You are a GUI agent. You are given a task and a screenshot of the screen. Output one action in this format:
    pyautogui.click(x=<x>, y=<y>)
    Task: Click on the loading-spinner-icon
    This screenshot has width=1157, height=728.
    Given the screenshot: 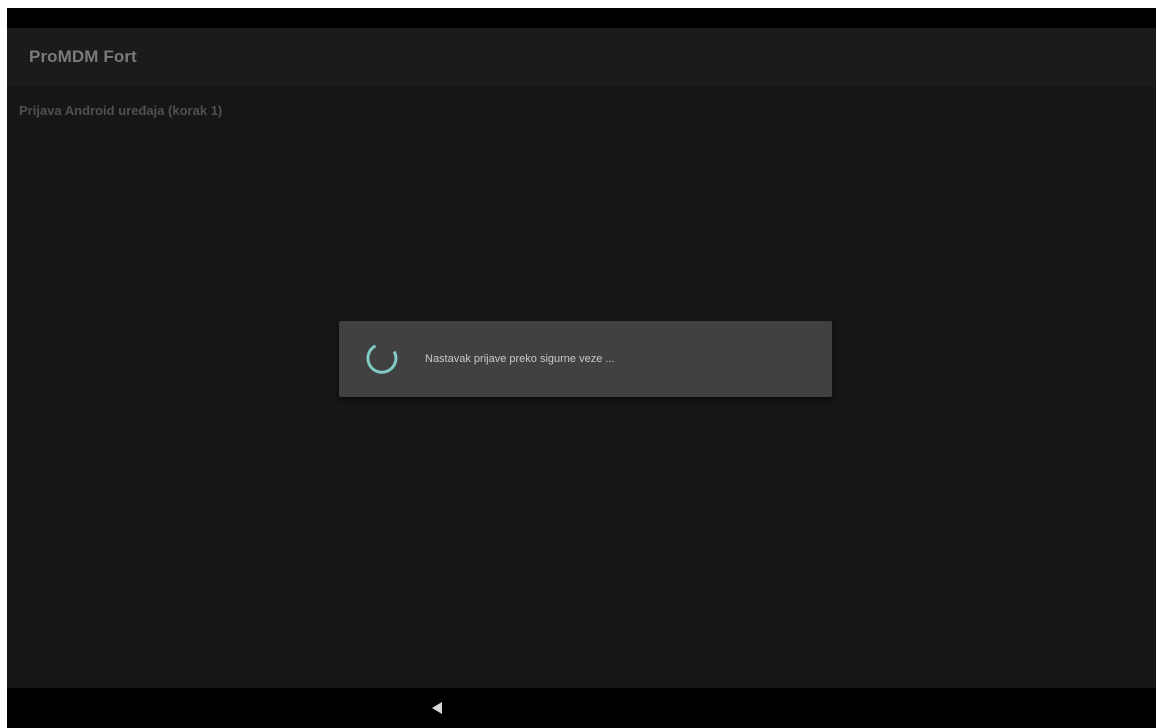 What is the action you would take?
    pyautogui.click(x=382, y=359)
    